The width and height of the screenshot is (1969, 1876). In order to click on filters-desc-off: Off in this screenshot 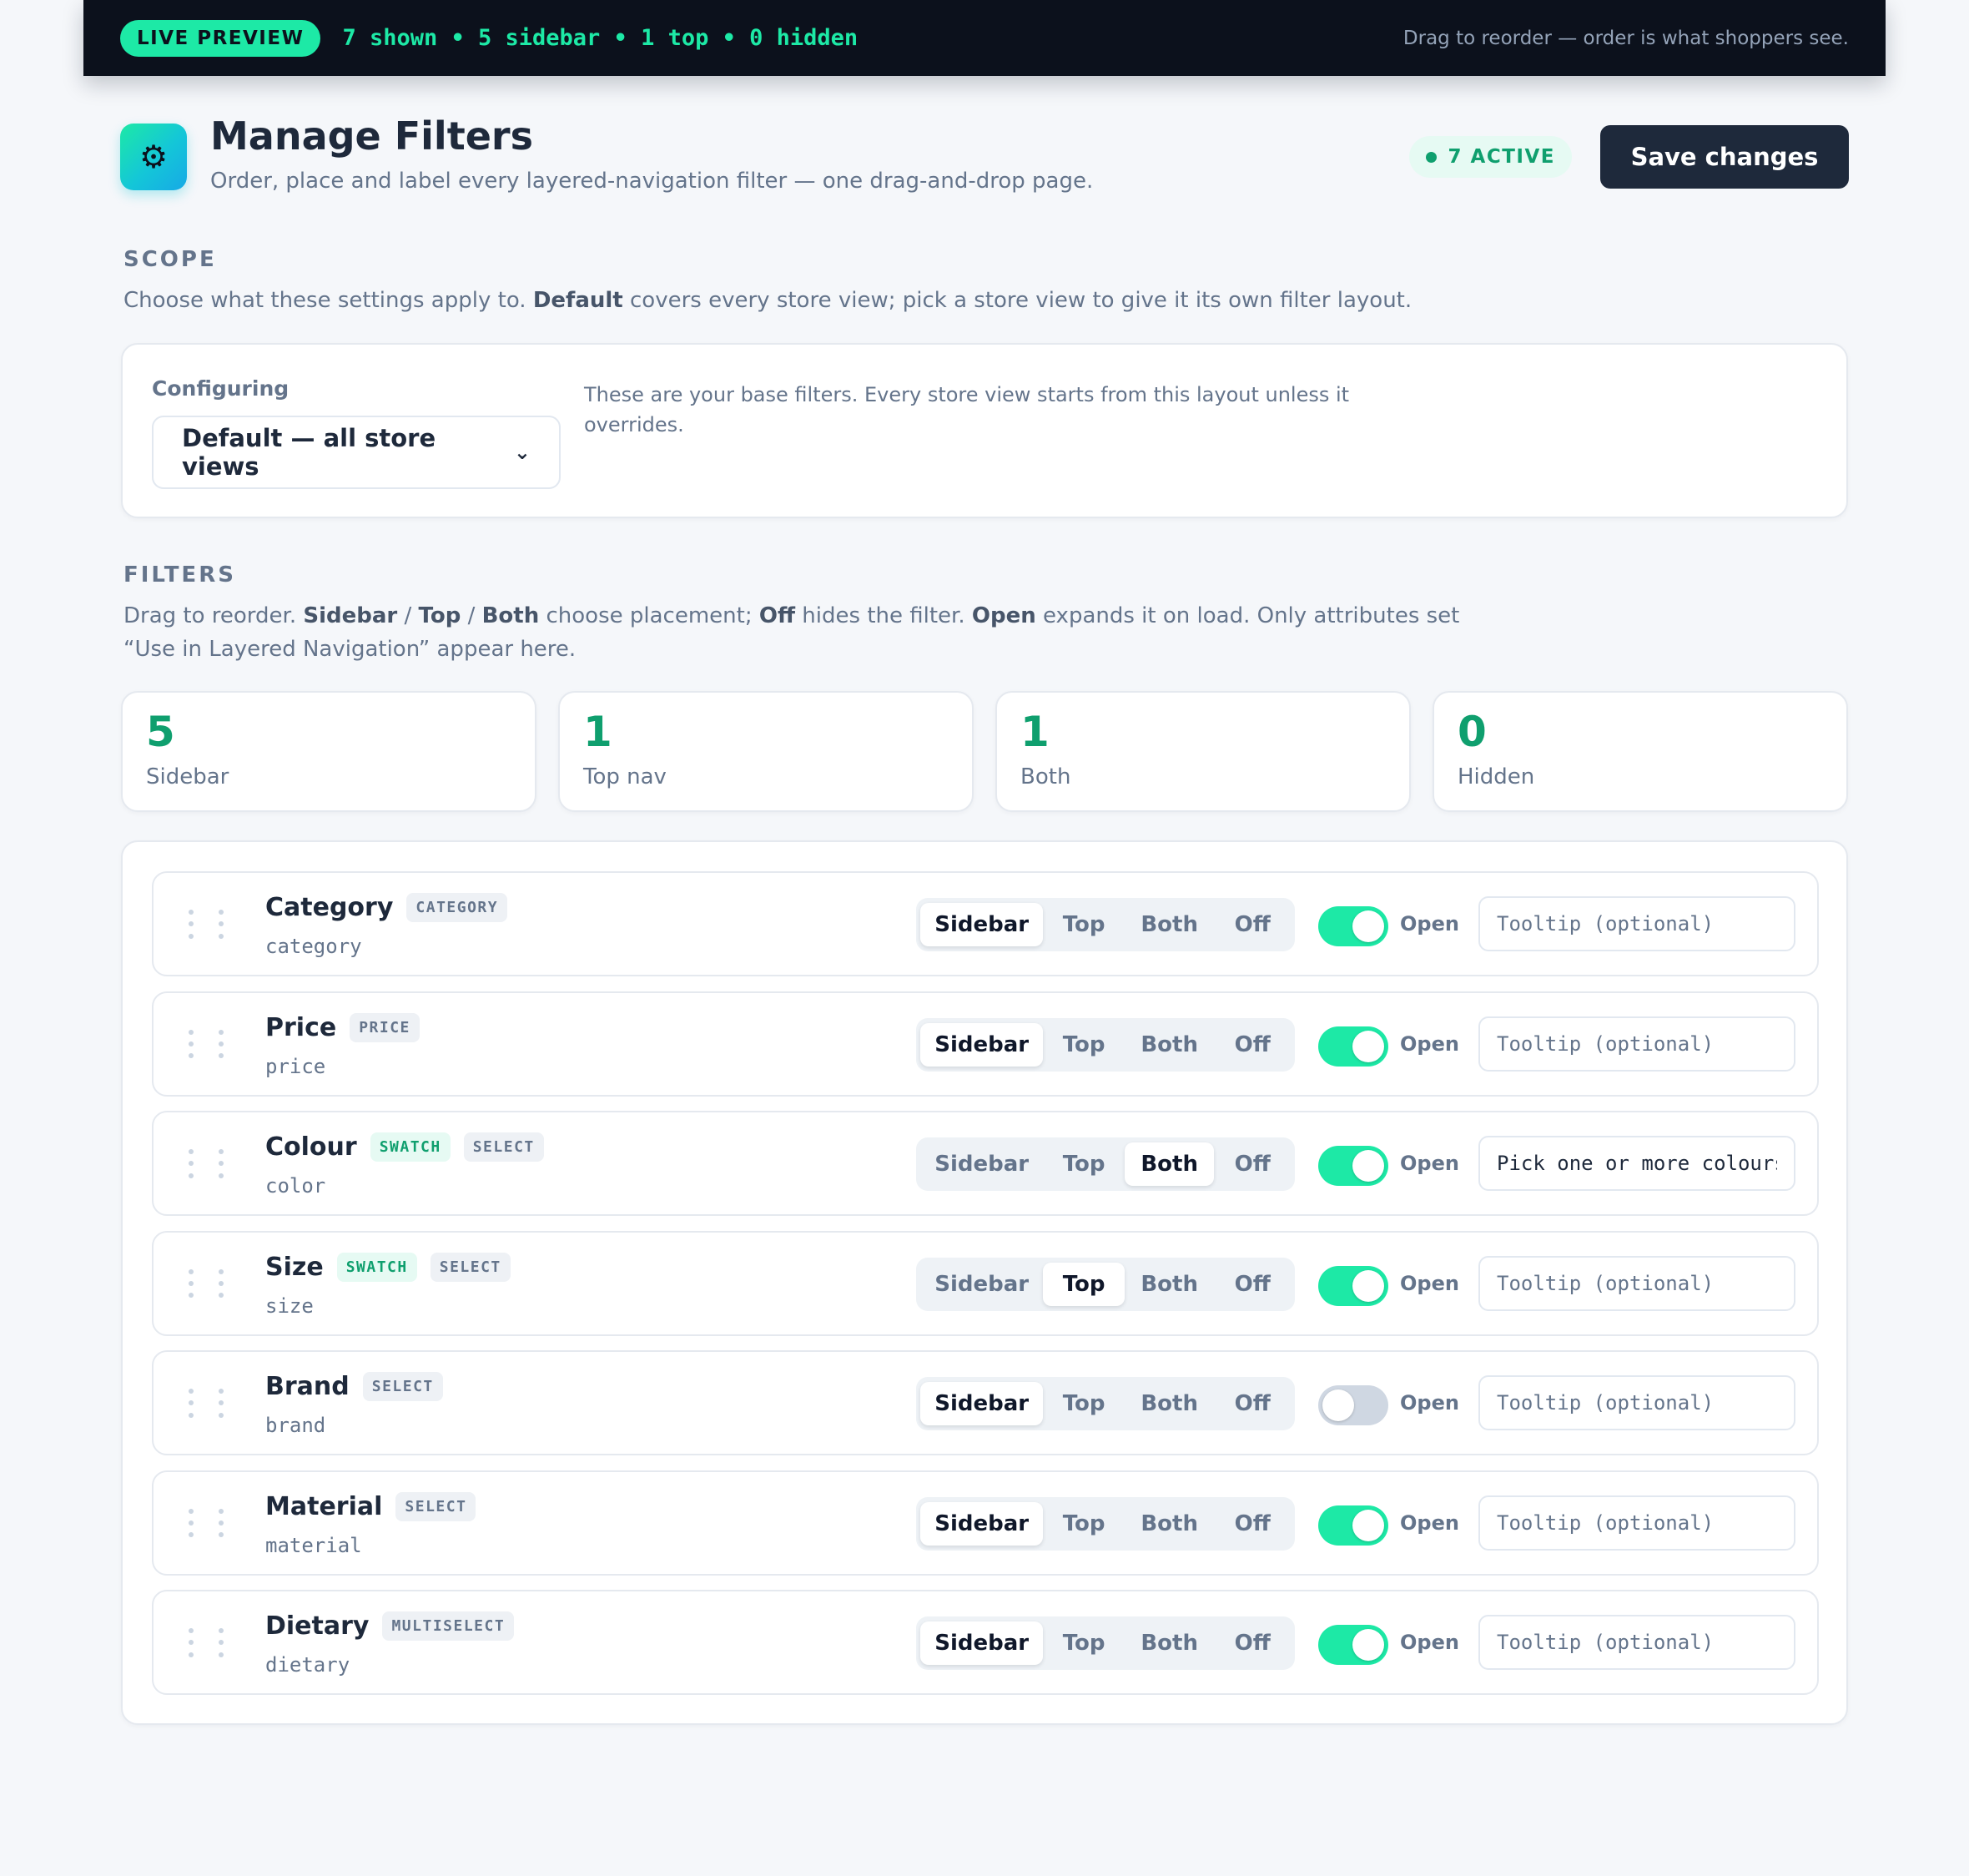, I will do `click(777, 616)`.